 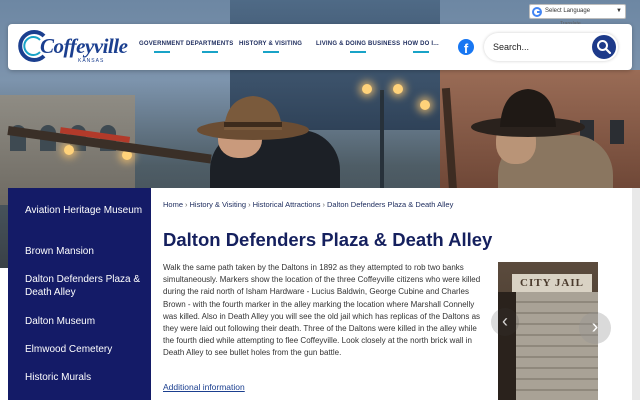 What do you see at coordinates (84, 46) in the screenshot?
I see `logo-text: Coffeyville` at bounding box center [84, 46].